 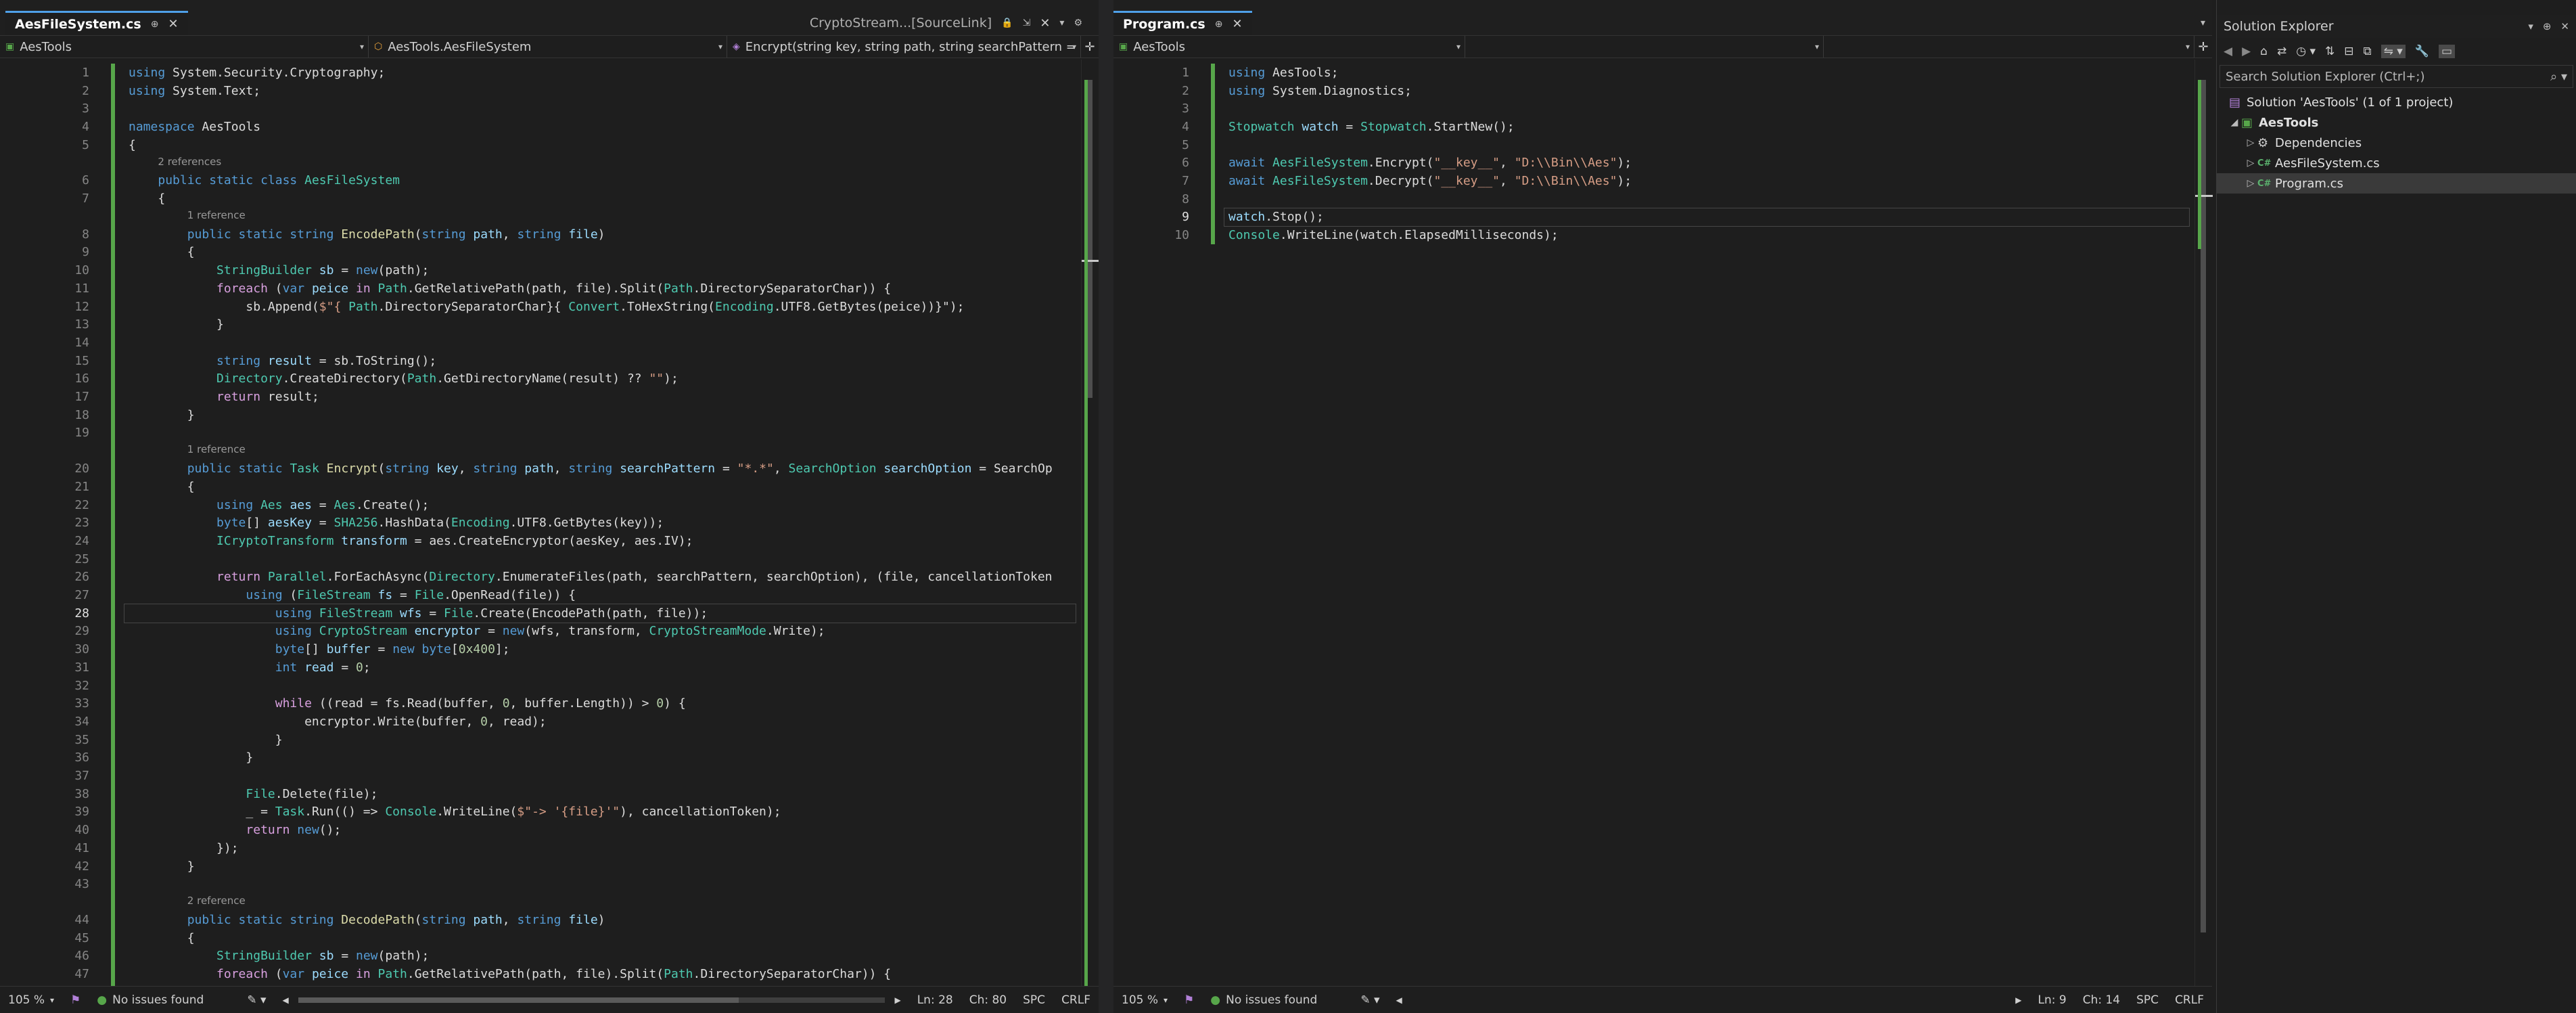 What do you see at coordinates (540, 740) in the screenshot?
I see `code-line: 35 }` at bounding box center [540, 740].